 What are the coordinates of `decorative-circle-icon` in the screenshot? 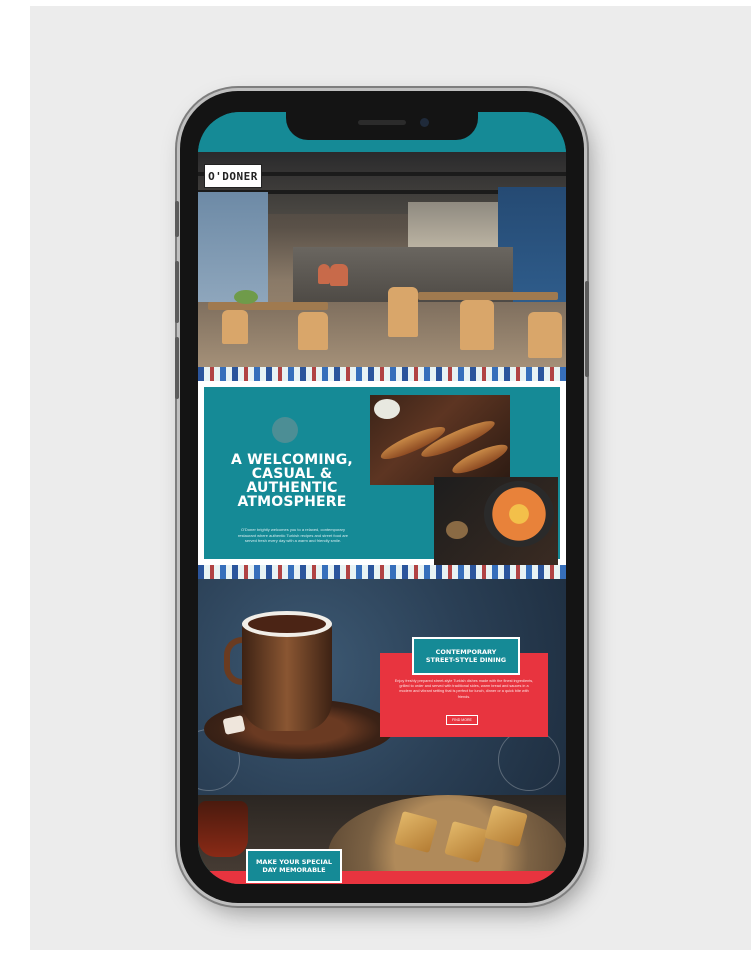 It's located at (285, 430).